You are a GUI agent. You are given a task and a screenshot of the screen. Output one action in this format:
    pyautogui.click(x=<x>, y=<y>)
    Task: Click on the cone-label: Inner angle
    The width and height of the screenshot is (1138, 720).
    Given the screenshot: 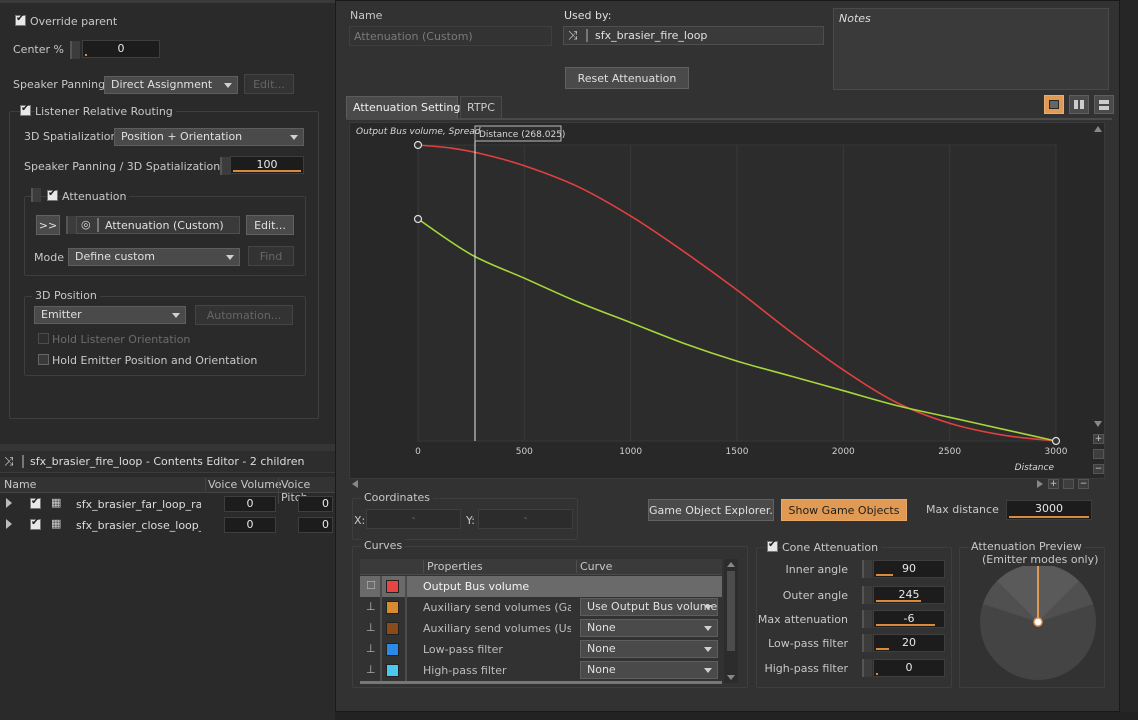 What is the action you would take?
    pyautogui.click(x=817, y=569)
    